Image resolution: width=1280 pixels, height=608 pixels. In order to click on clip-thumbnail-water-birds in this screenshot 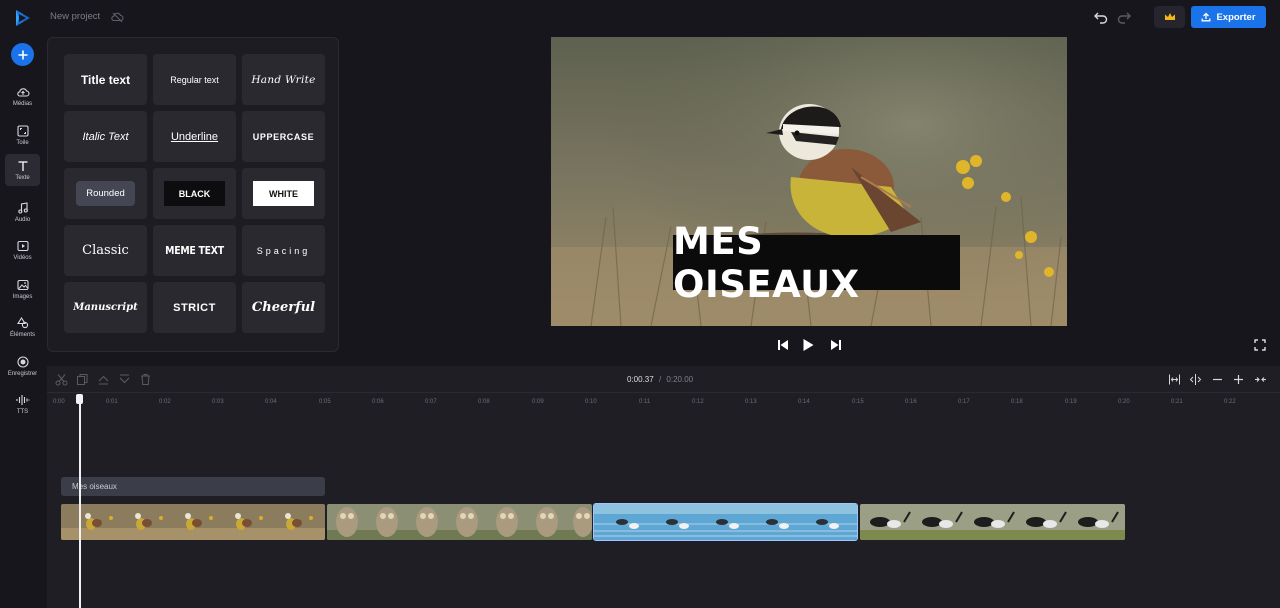, I will do `click(725, 522)`.